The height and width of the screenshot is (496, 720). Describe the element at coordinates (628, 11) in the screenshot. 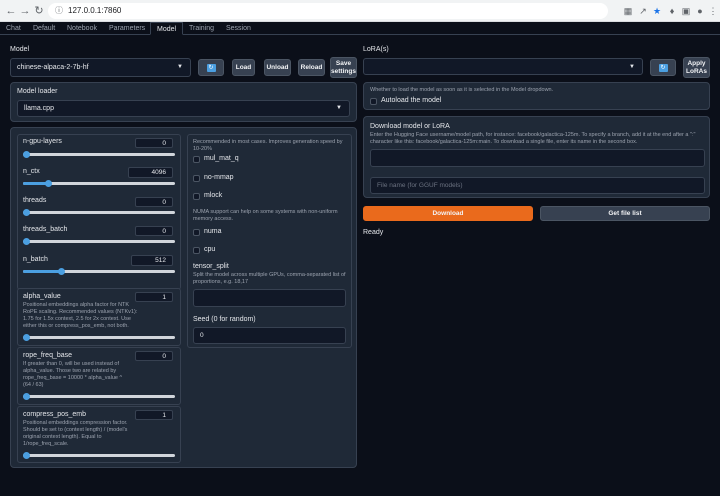

I see `translate-icon: ▦` at that location.